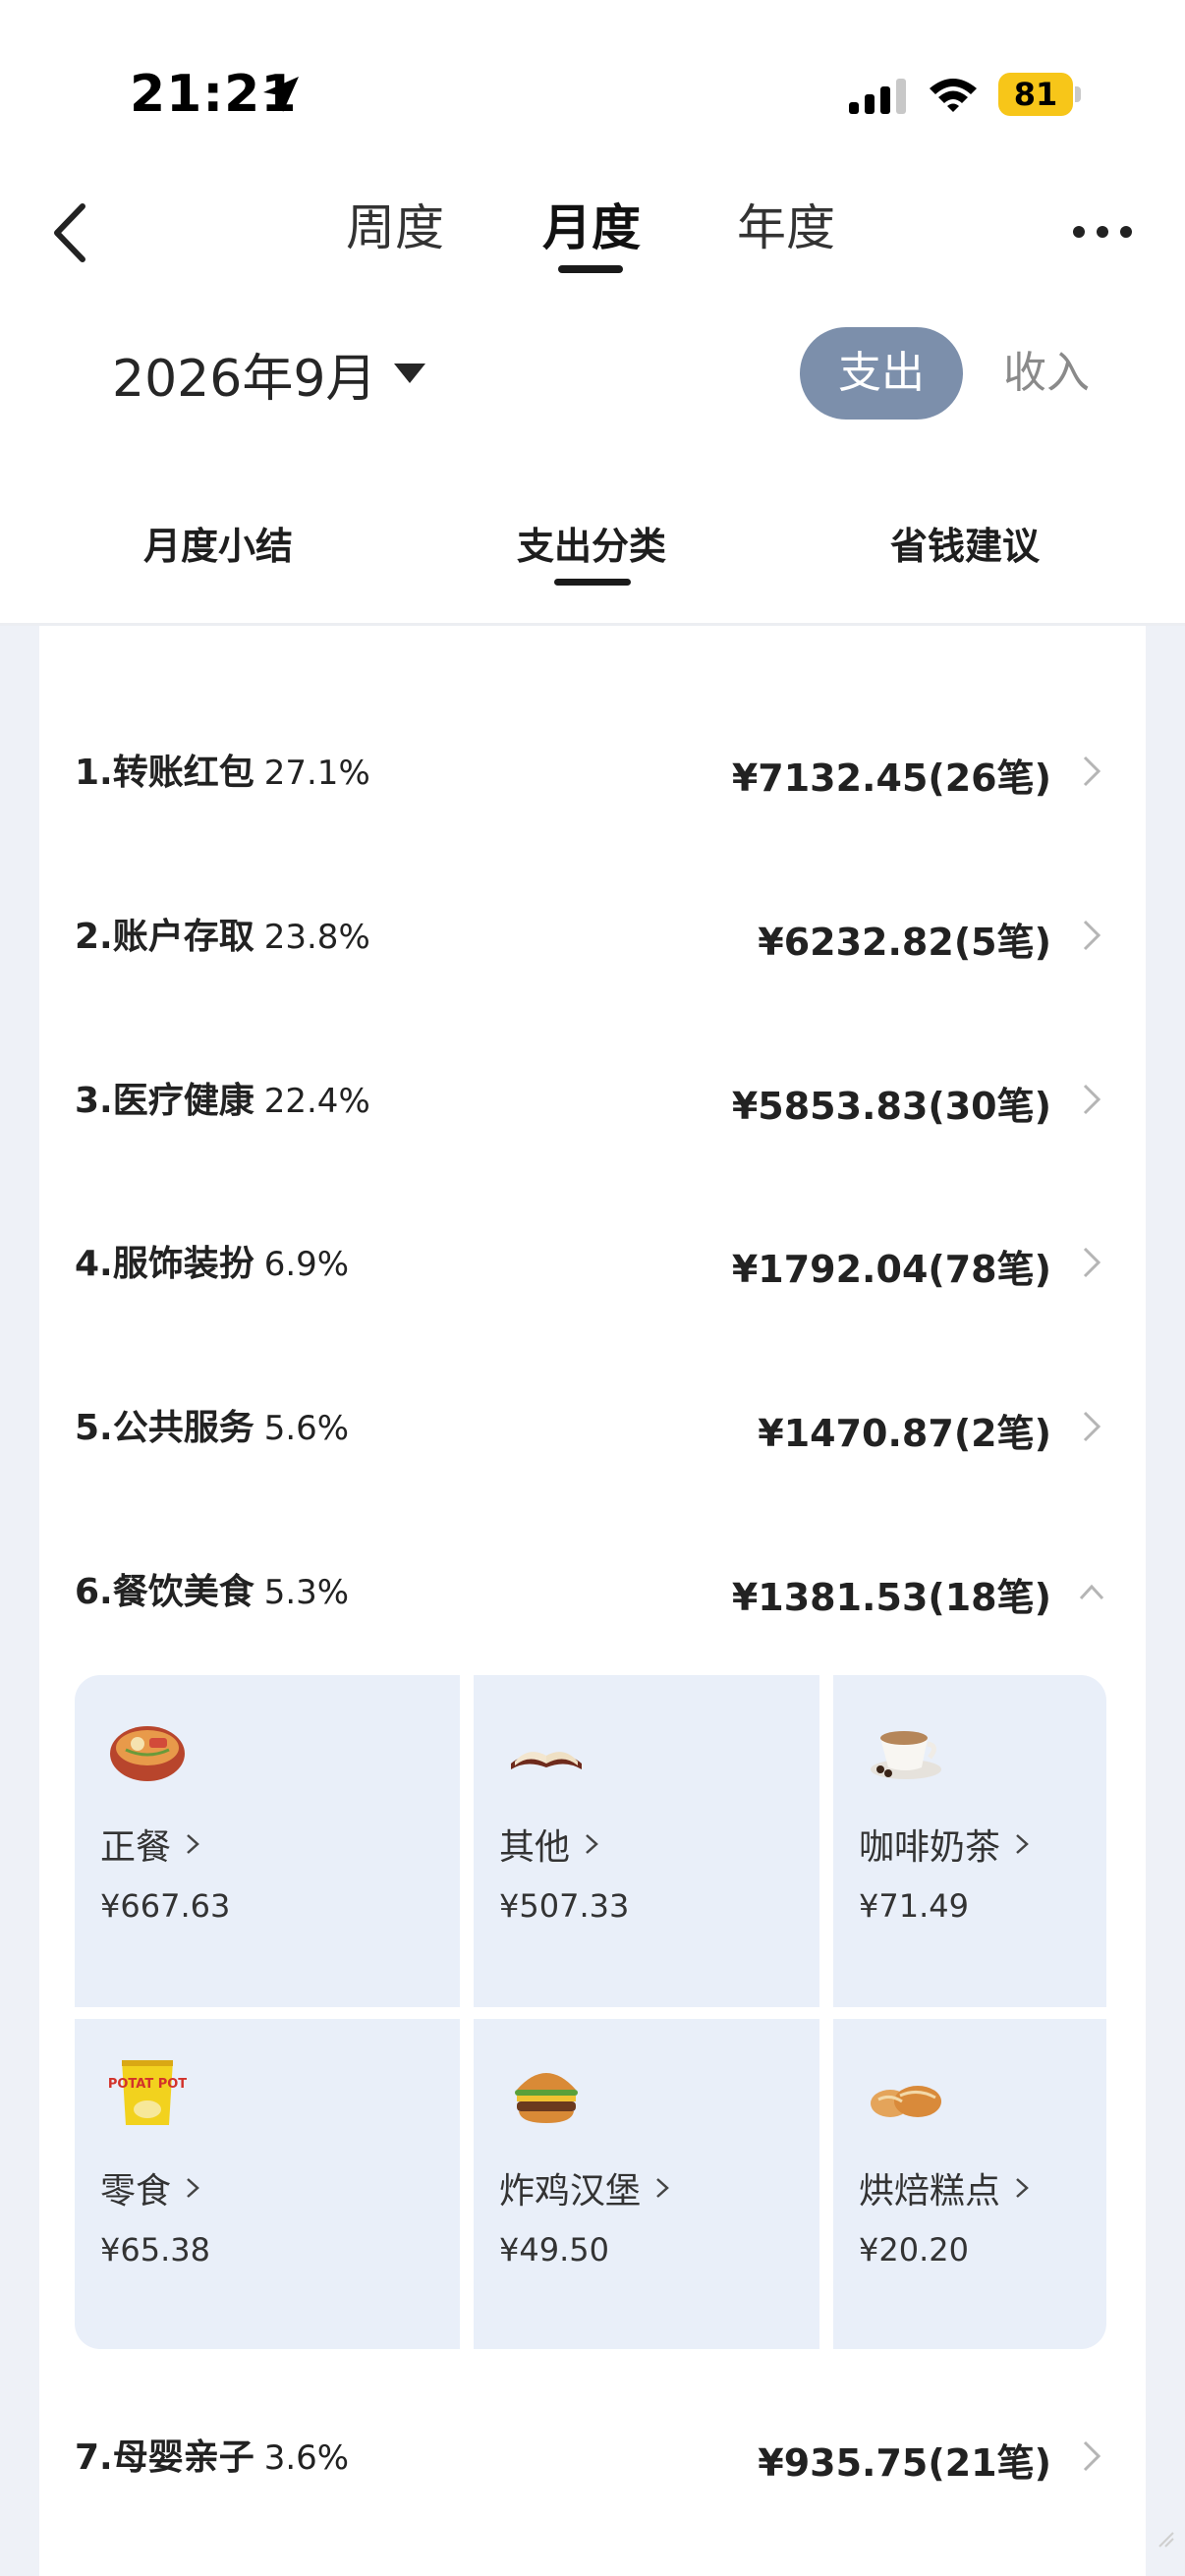 This screenshot has width=1185, height=2576. What do you see at coordinates (591, 269) in the screenshot?
I see `active-tab-indicator` at bounding box center [591, 269].